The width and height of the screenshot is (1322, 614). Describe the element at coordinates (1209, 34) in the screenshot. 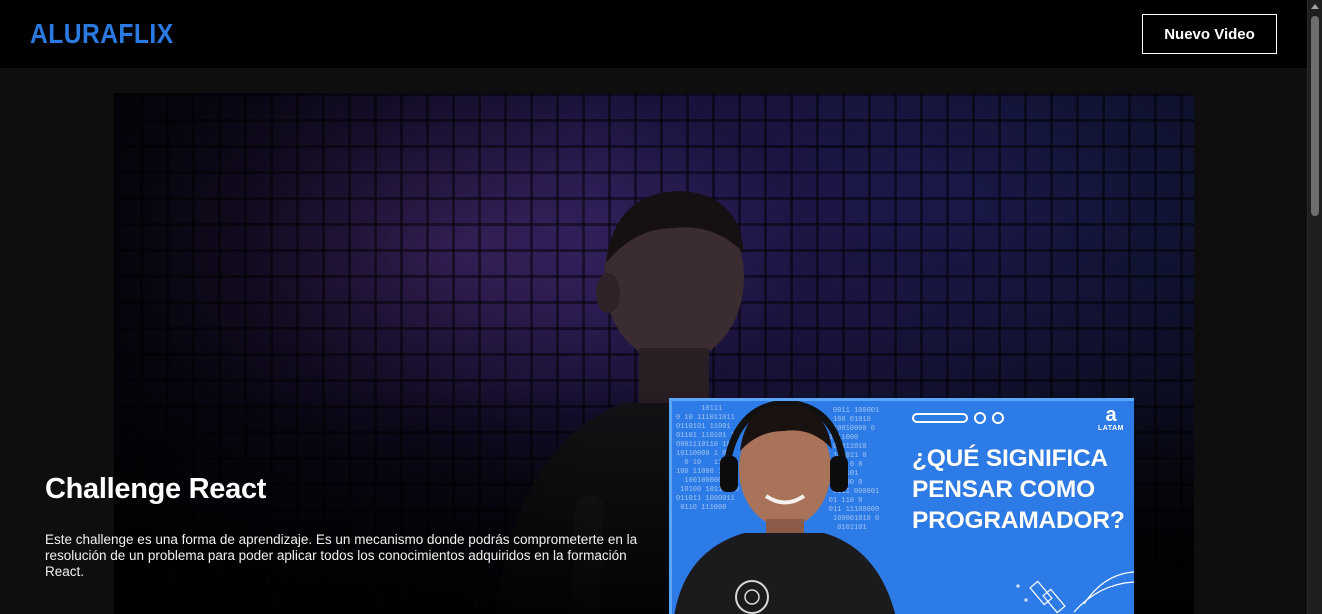

I see `new-video-button: Nuevo Video` at that location.